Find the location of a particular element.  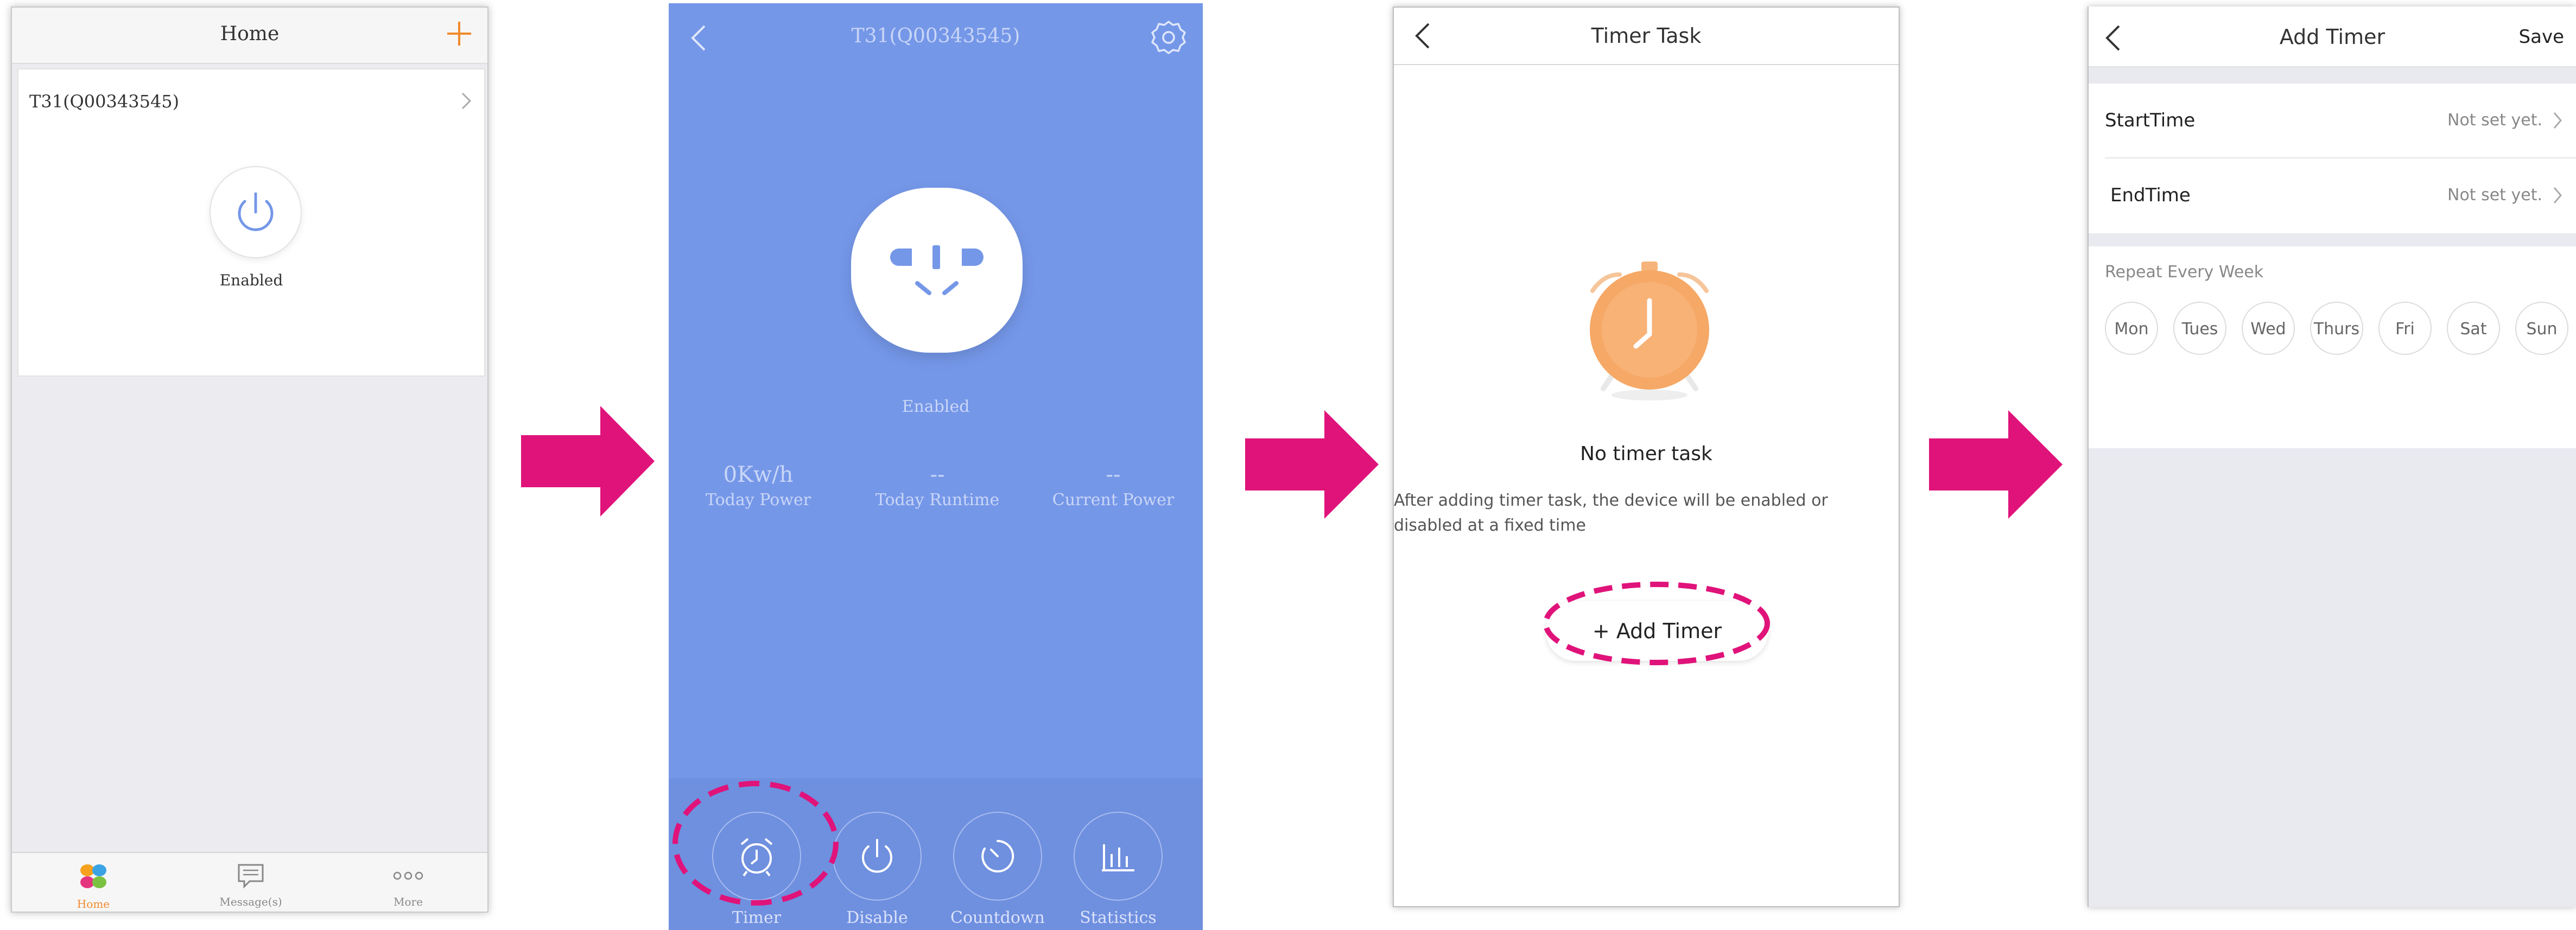

app-logo-icon is located at coordinates (93, 876).